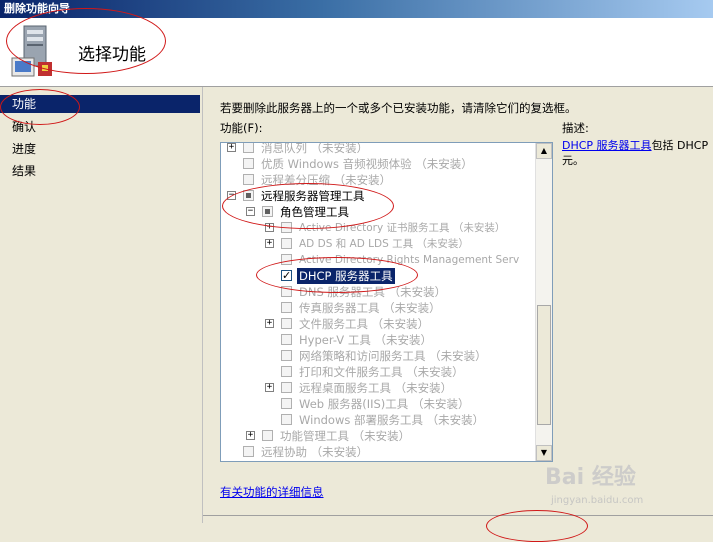 The width and height of the screenshot is (713, 542). I want to click on step-results: 结果, so click(24, 171).